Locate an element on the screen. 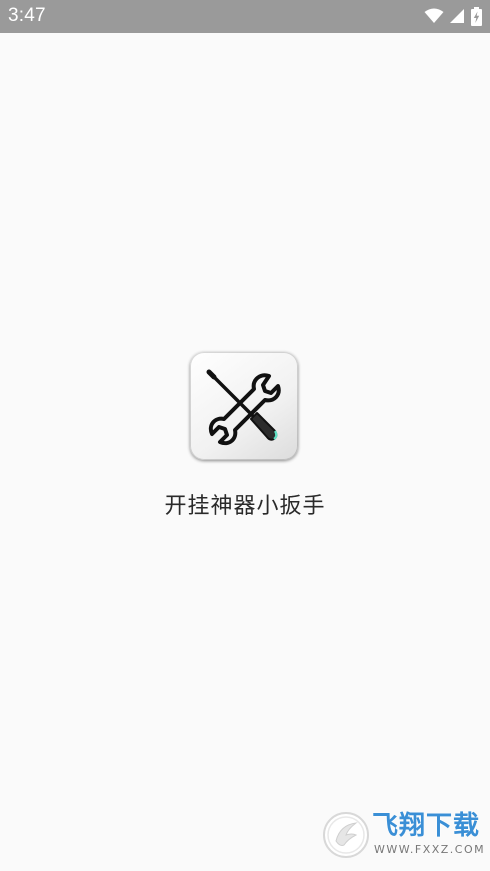  wifi-icon is located at coordinates (434, 16).